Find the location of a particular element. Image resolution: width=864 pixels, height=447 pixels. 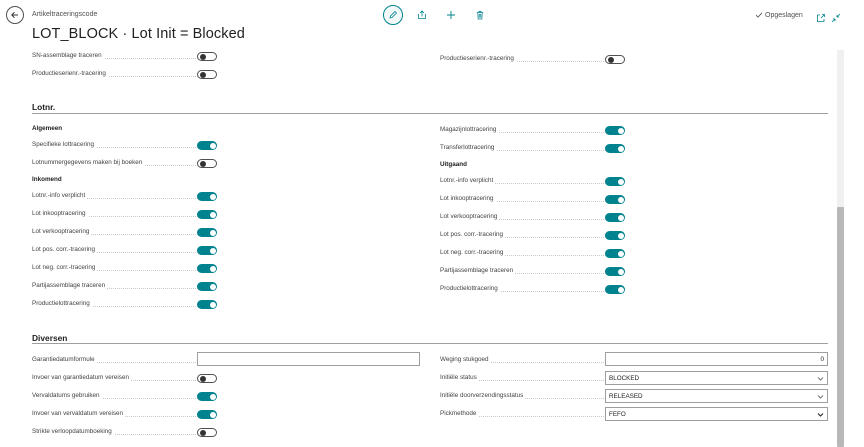

collapse-icon is located at coordinates (836, 18).